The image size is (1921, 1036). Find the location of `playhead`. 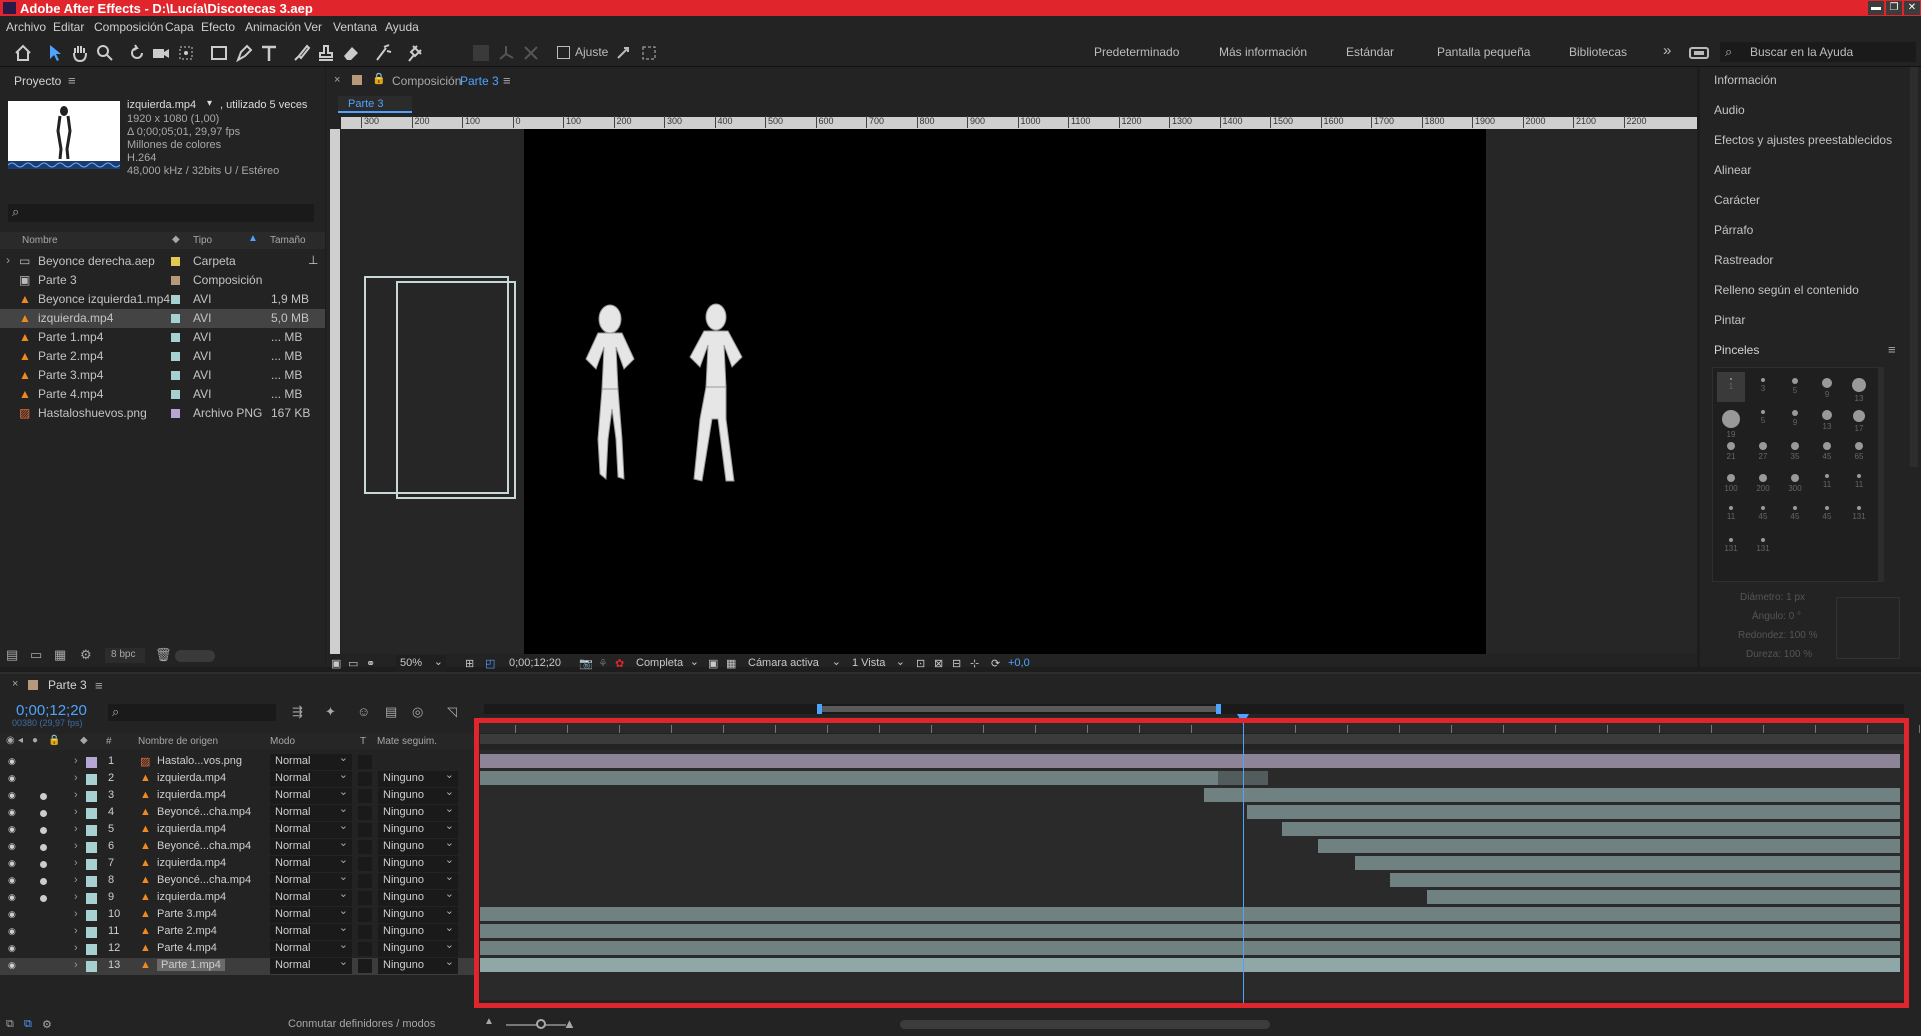

playhead is located at coordinates (1243, 859).